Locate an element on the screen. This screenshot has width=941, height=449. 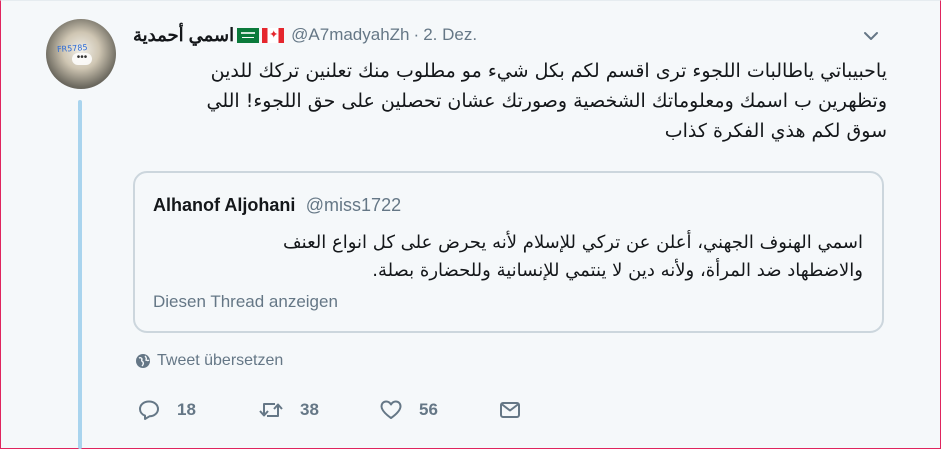
thread-connector-line is located at coordinates (80, 274).